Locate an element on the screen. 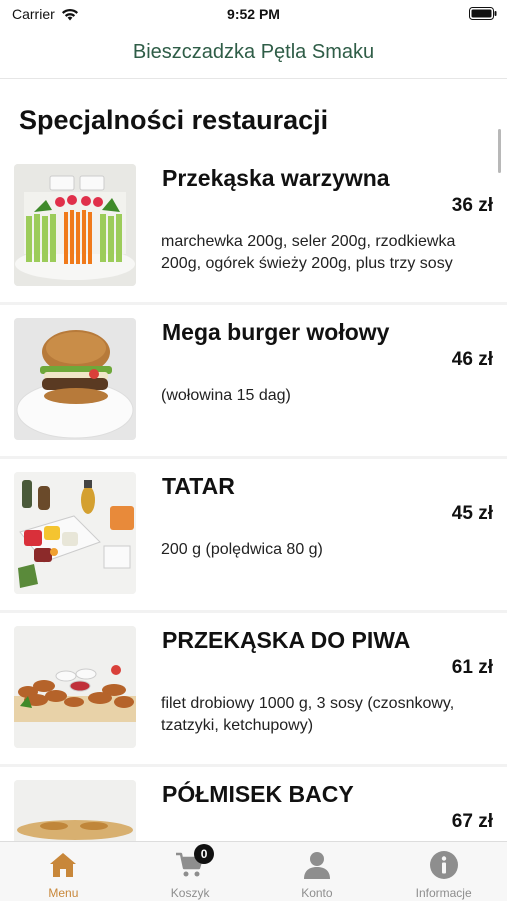 The image size is (507, 901). item-price: 61 zł is located at coordinates (472, 667).